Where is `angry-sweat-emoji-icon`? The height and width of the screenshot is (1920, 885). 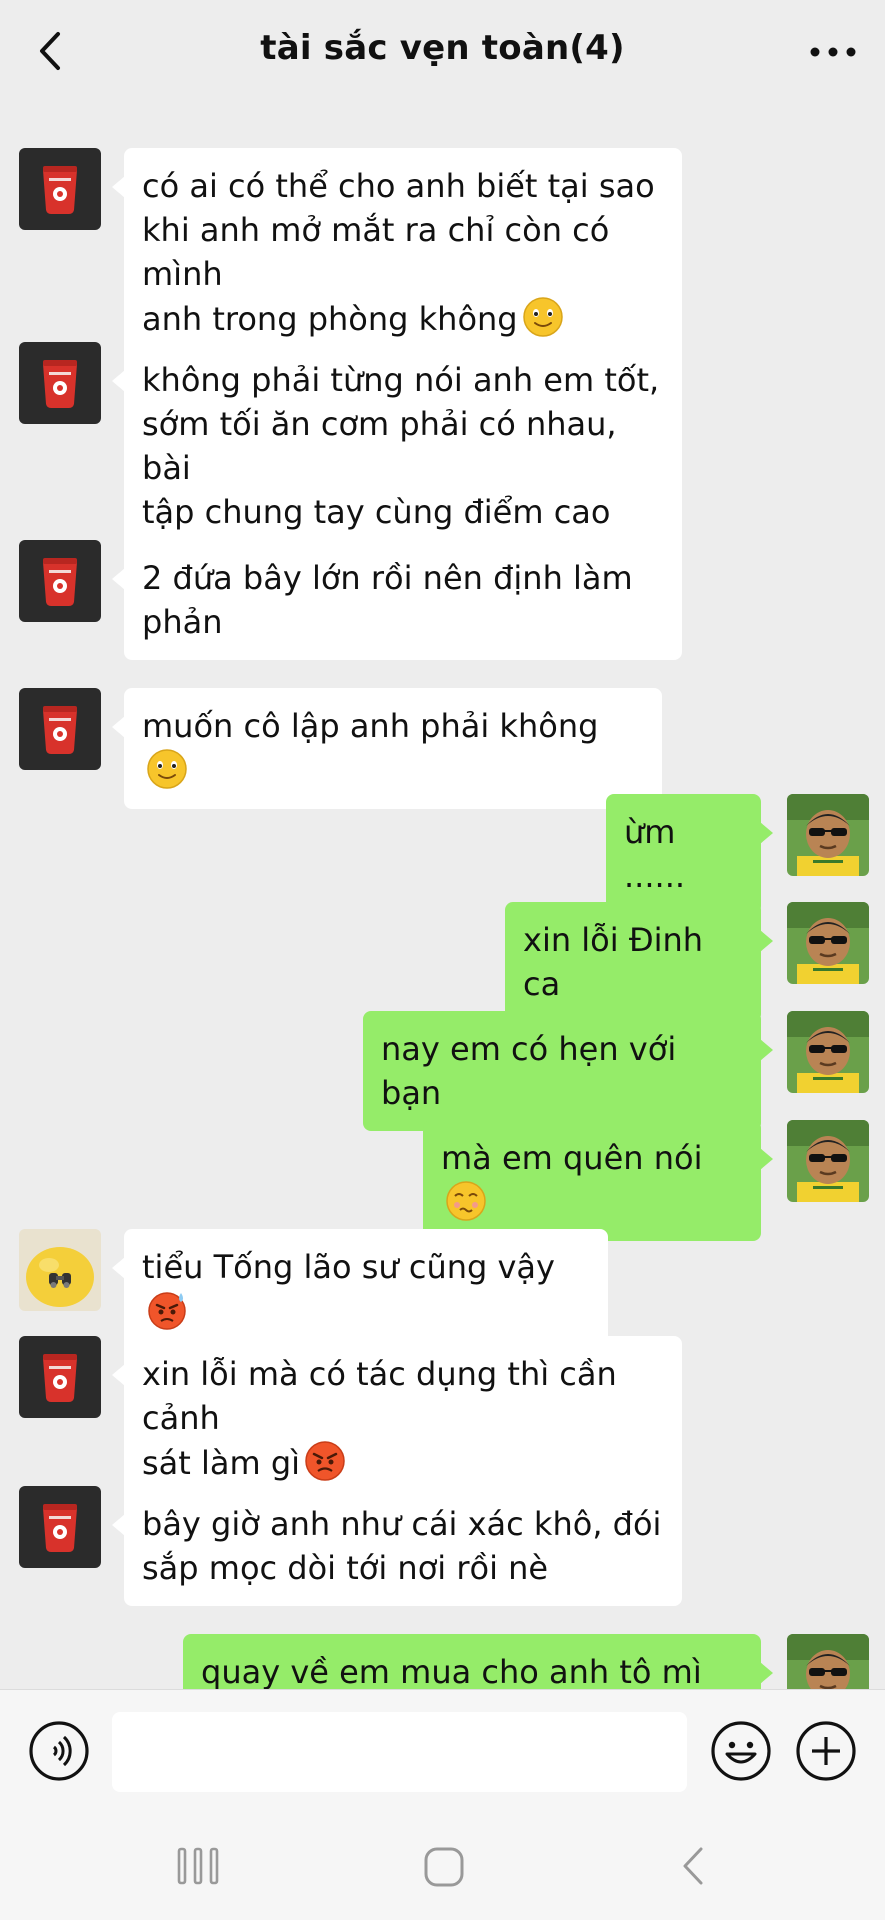
angry-sweat-emoji-icon is located at coordinates (167, 1311).